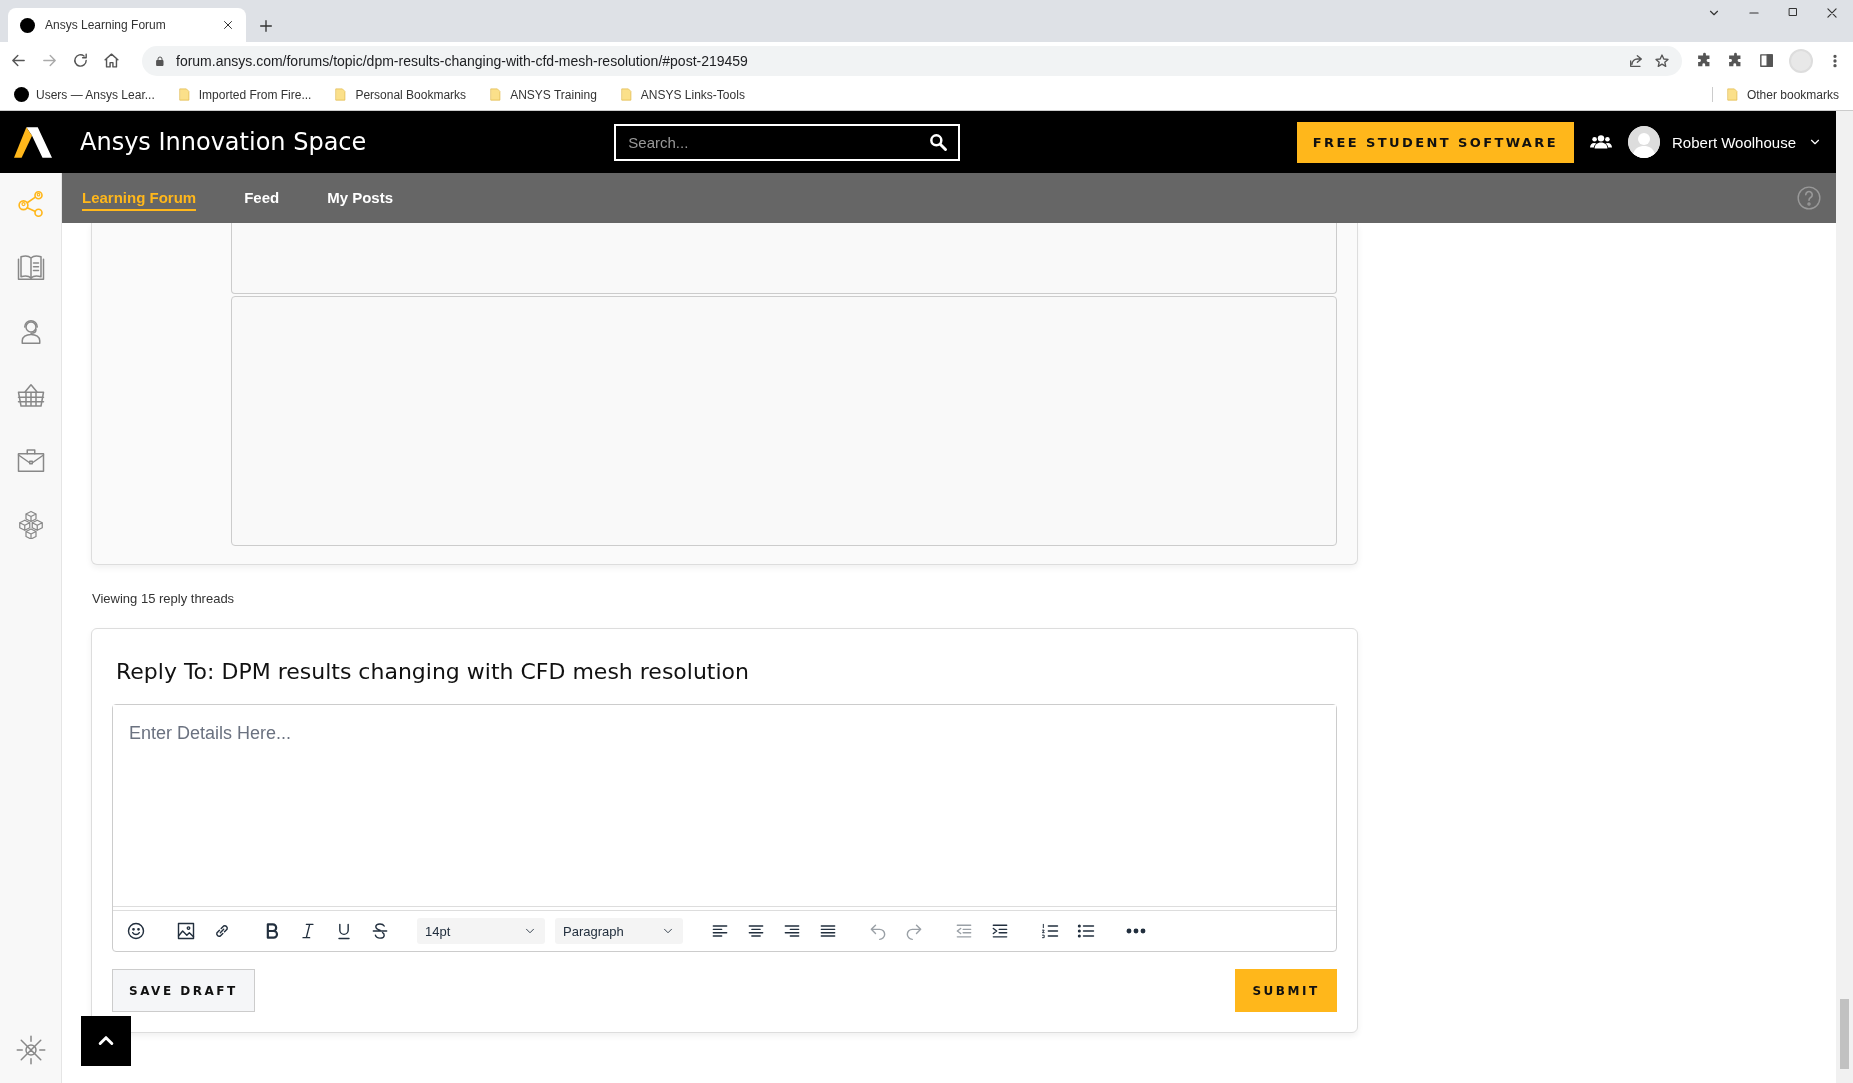 The height and width of the screenshot is (1083, 1853). What do you see at coordinates (164, 598) in the screenshot?
I see `reply-count-text: Viewing 15 reply threads` at bounding box center [164, 598].